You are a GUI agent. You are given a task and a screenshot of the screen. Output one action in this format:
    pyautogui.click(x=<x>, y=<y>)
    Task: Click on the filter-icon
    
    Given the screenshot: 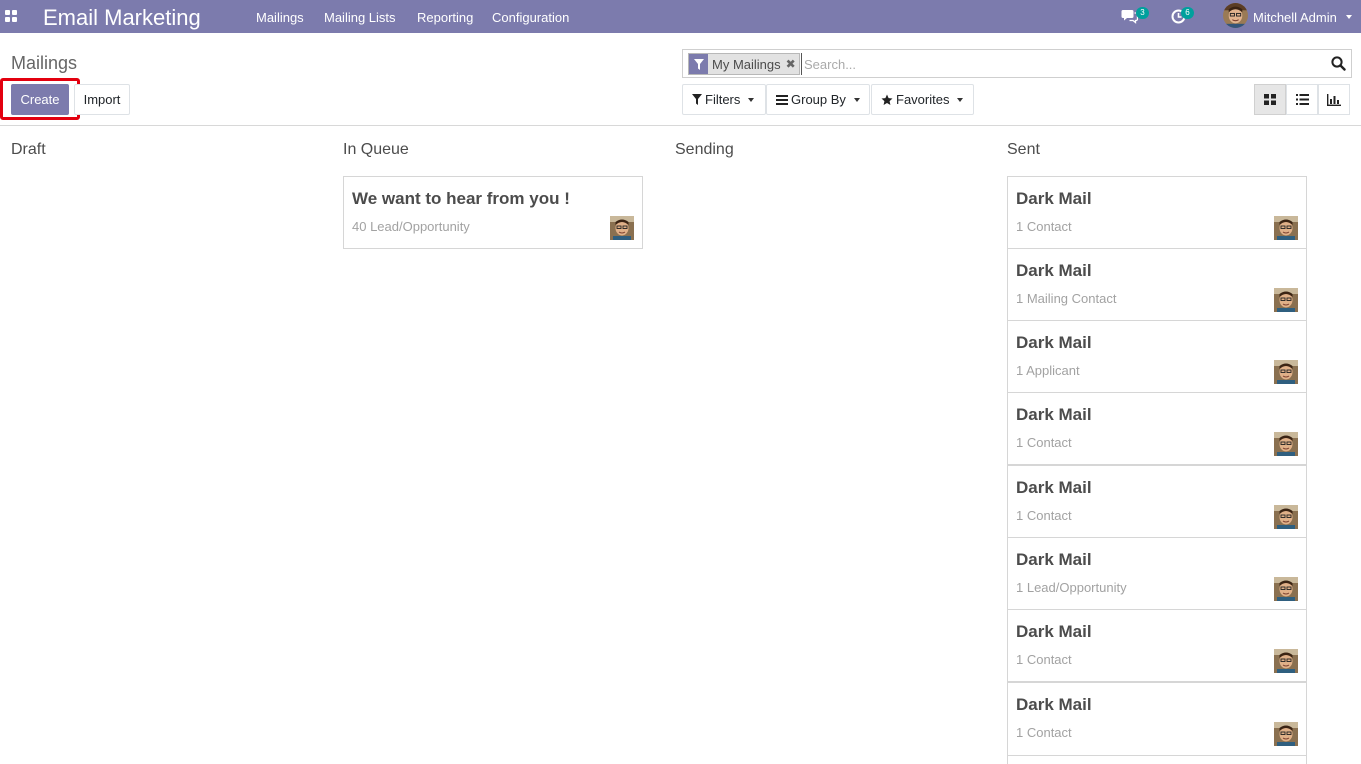 What is the action you would take?
    pyautogui.click(x=697, y=99)
    